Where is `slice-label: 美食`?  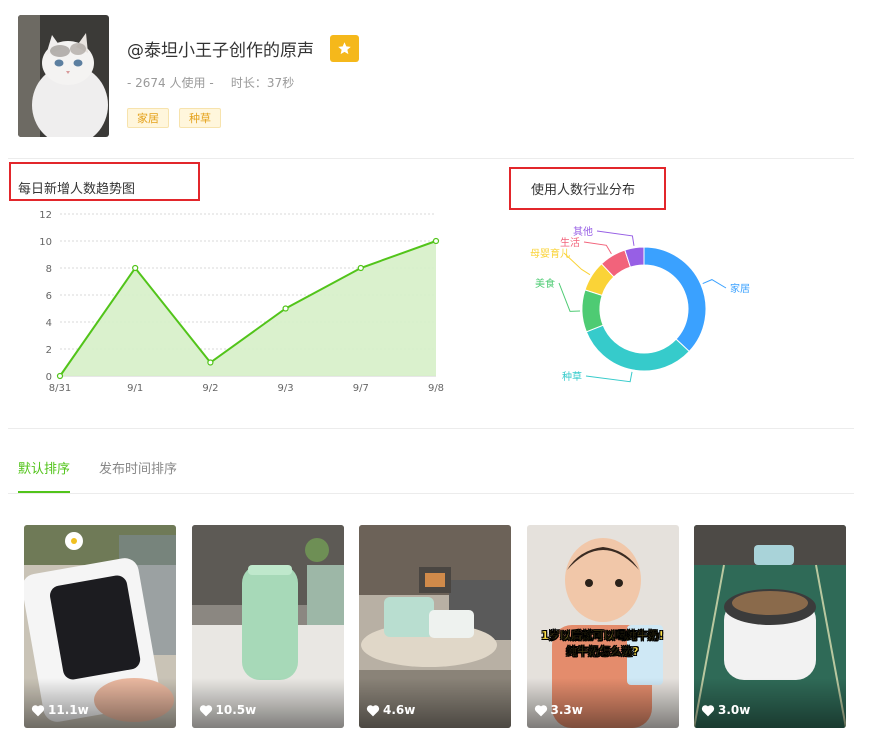
slice-label: 美食 is located at coordinates (545, 283).